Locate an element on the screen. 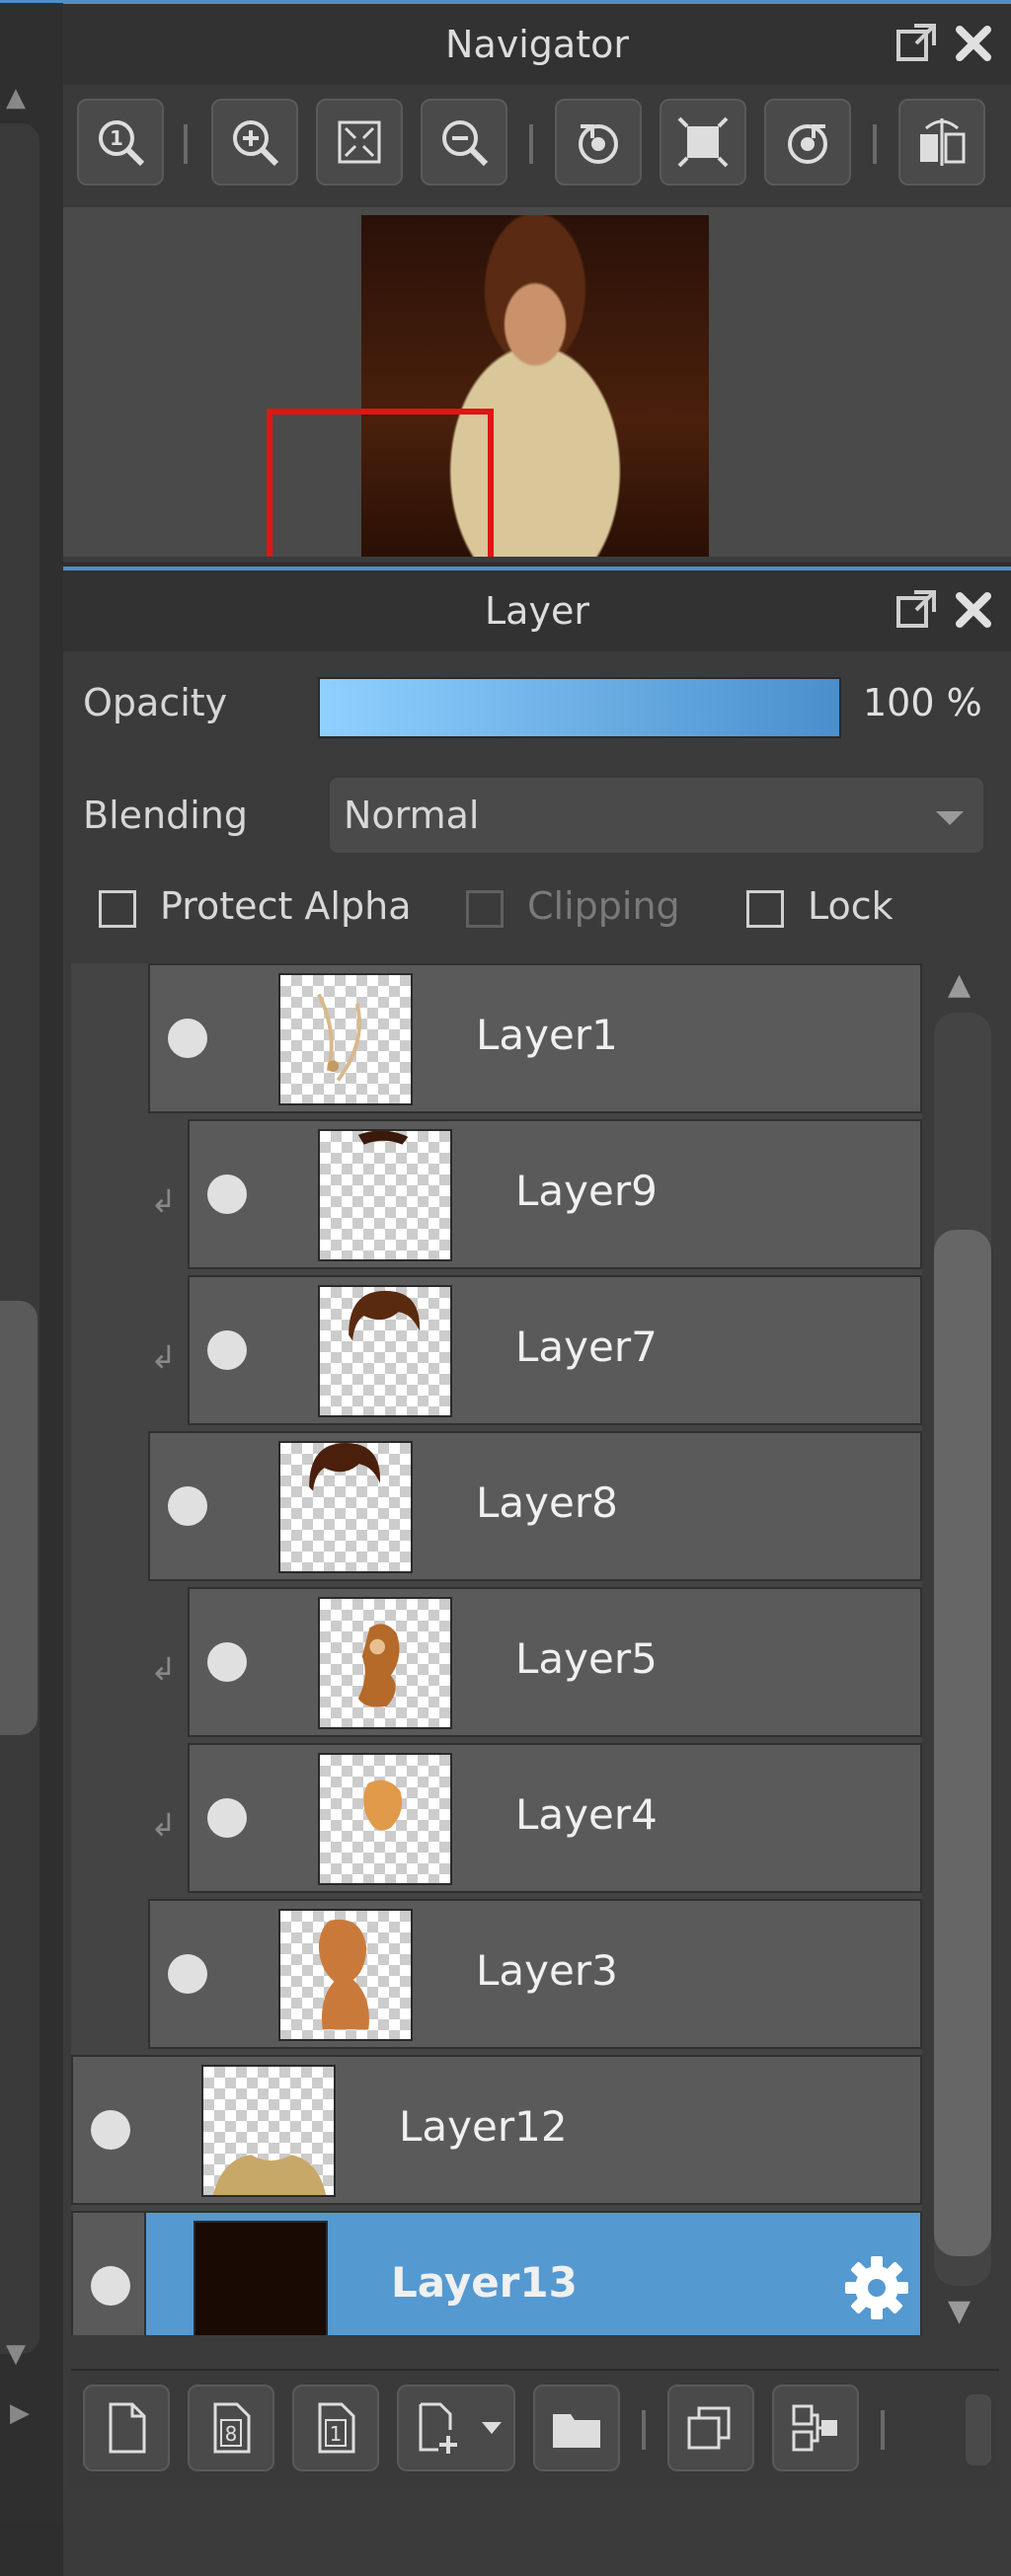  opacity-slider is located at coordinates (579, 707).